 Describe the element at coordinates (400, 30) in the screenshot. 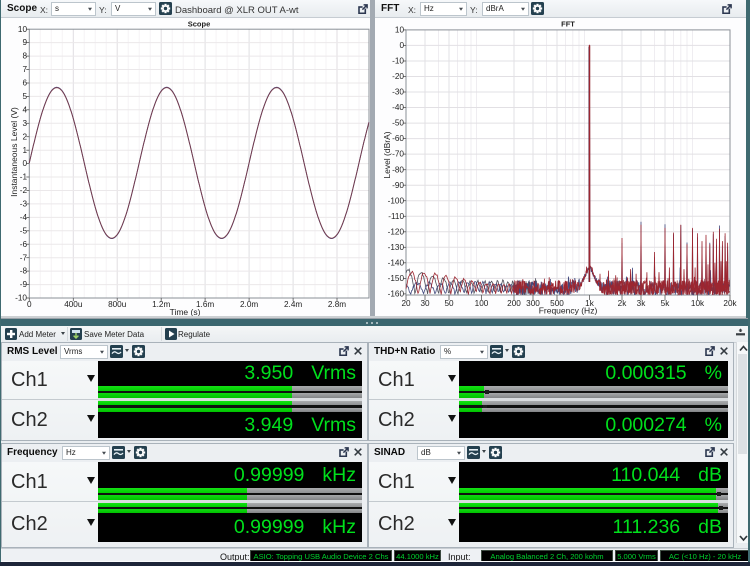

I see `svg-text: 10` at that location.